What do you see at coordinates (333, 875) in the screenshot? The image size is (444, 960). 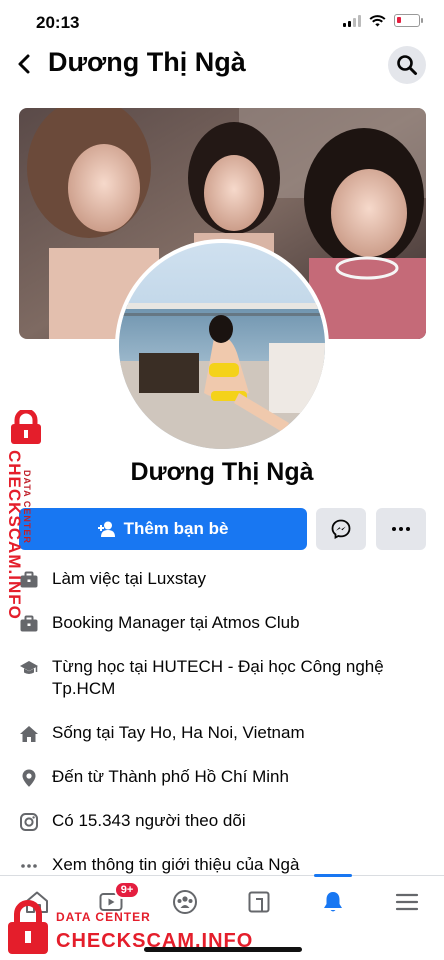 I see `active-tab-indicator` at bounding box center [333, 875].